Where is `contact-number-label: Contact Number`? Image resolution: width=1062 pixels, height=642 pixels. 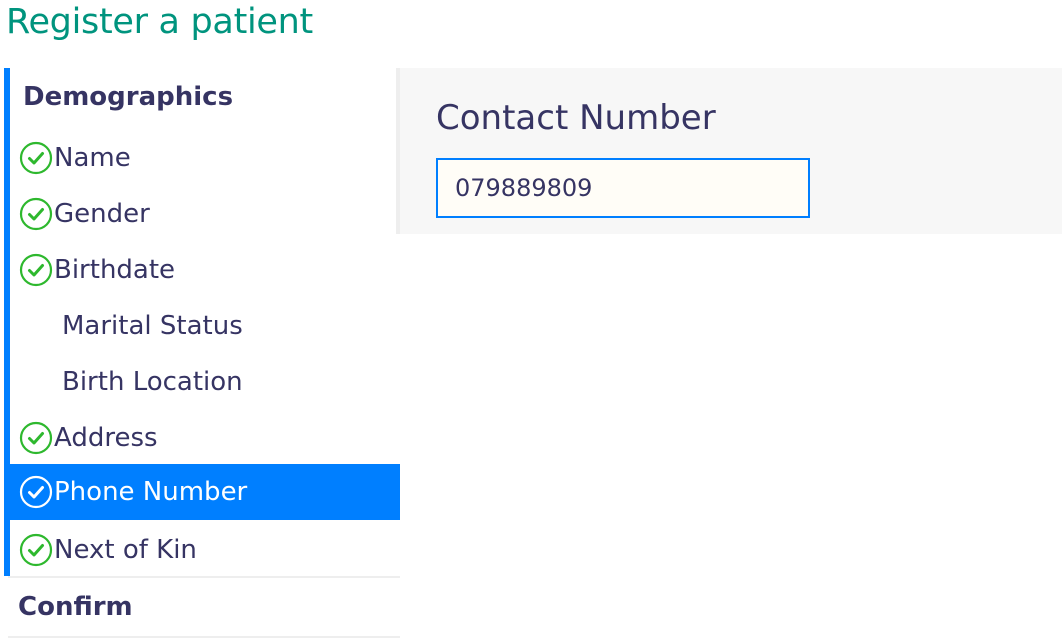 contact-number-label: Contact Number is located at coordinates (576, 118).